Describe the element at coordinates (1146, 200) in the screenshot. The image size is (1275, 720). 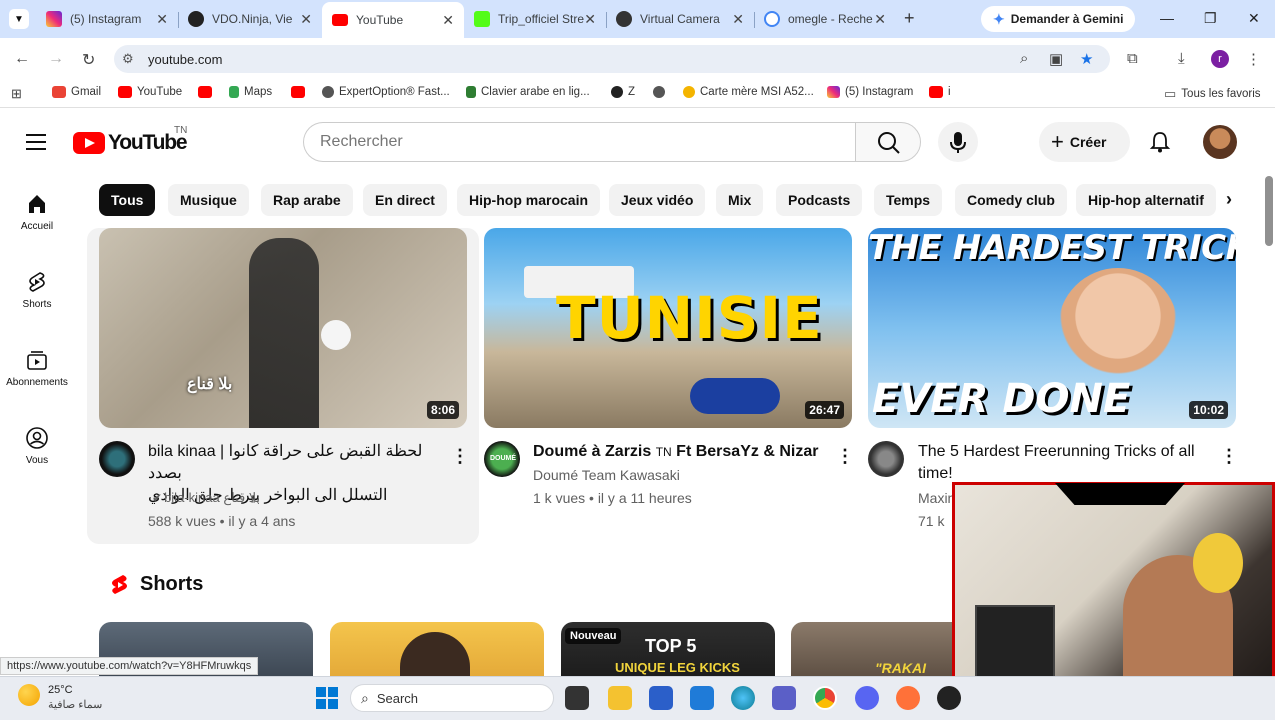
I see `chip-hip-hop-alternatif: Hip-hop alternatif` at that location.